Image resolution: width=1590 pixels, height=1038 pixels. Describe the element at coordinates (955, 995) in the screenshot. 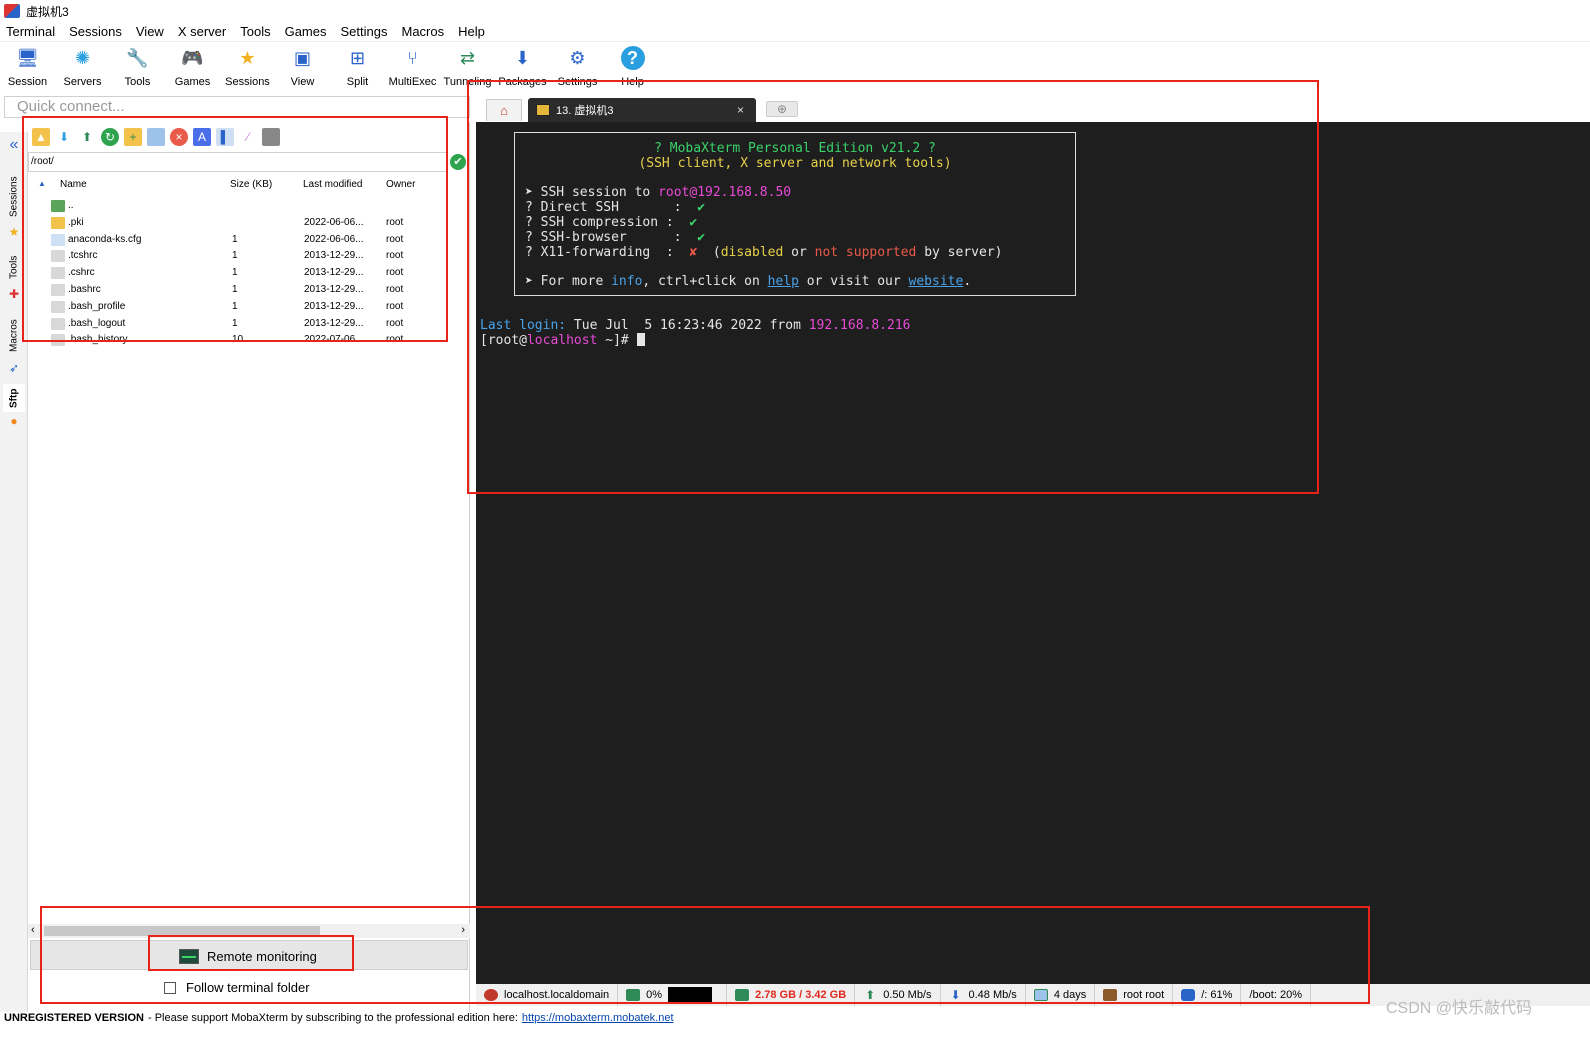

I see `download-arrow-icon: ⬇` at that location.